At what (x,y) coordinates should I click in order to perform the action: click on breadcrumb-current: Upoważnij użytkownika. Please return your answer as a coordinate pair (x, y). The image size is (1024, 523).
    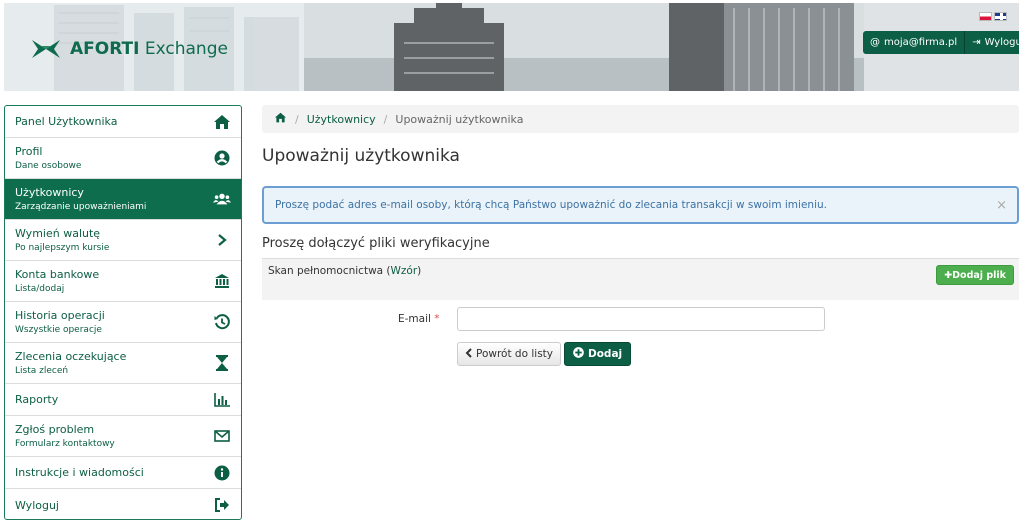
    Looking at the image, I should click on (459, 119).